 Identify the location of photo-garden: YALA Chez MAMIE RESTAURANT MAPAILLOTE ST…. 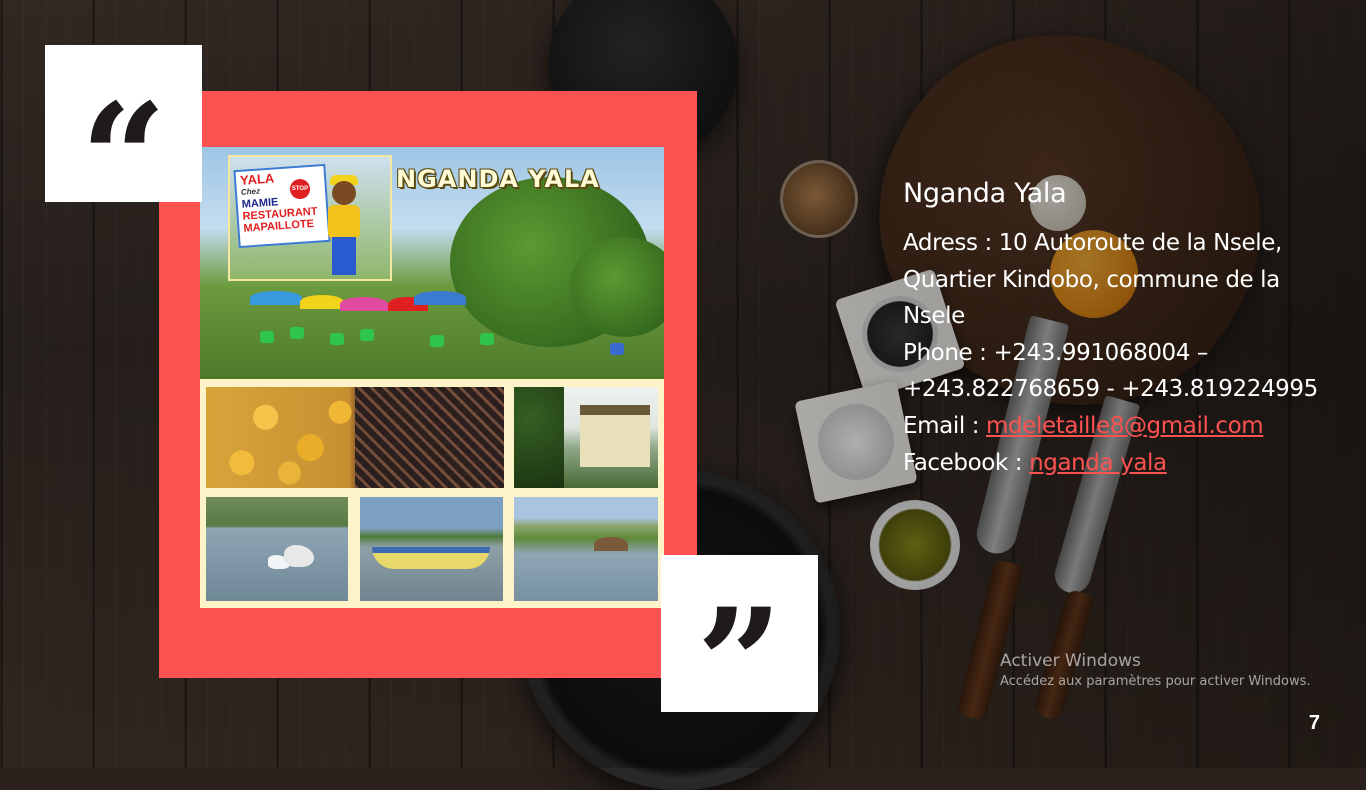
(432, 263).